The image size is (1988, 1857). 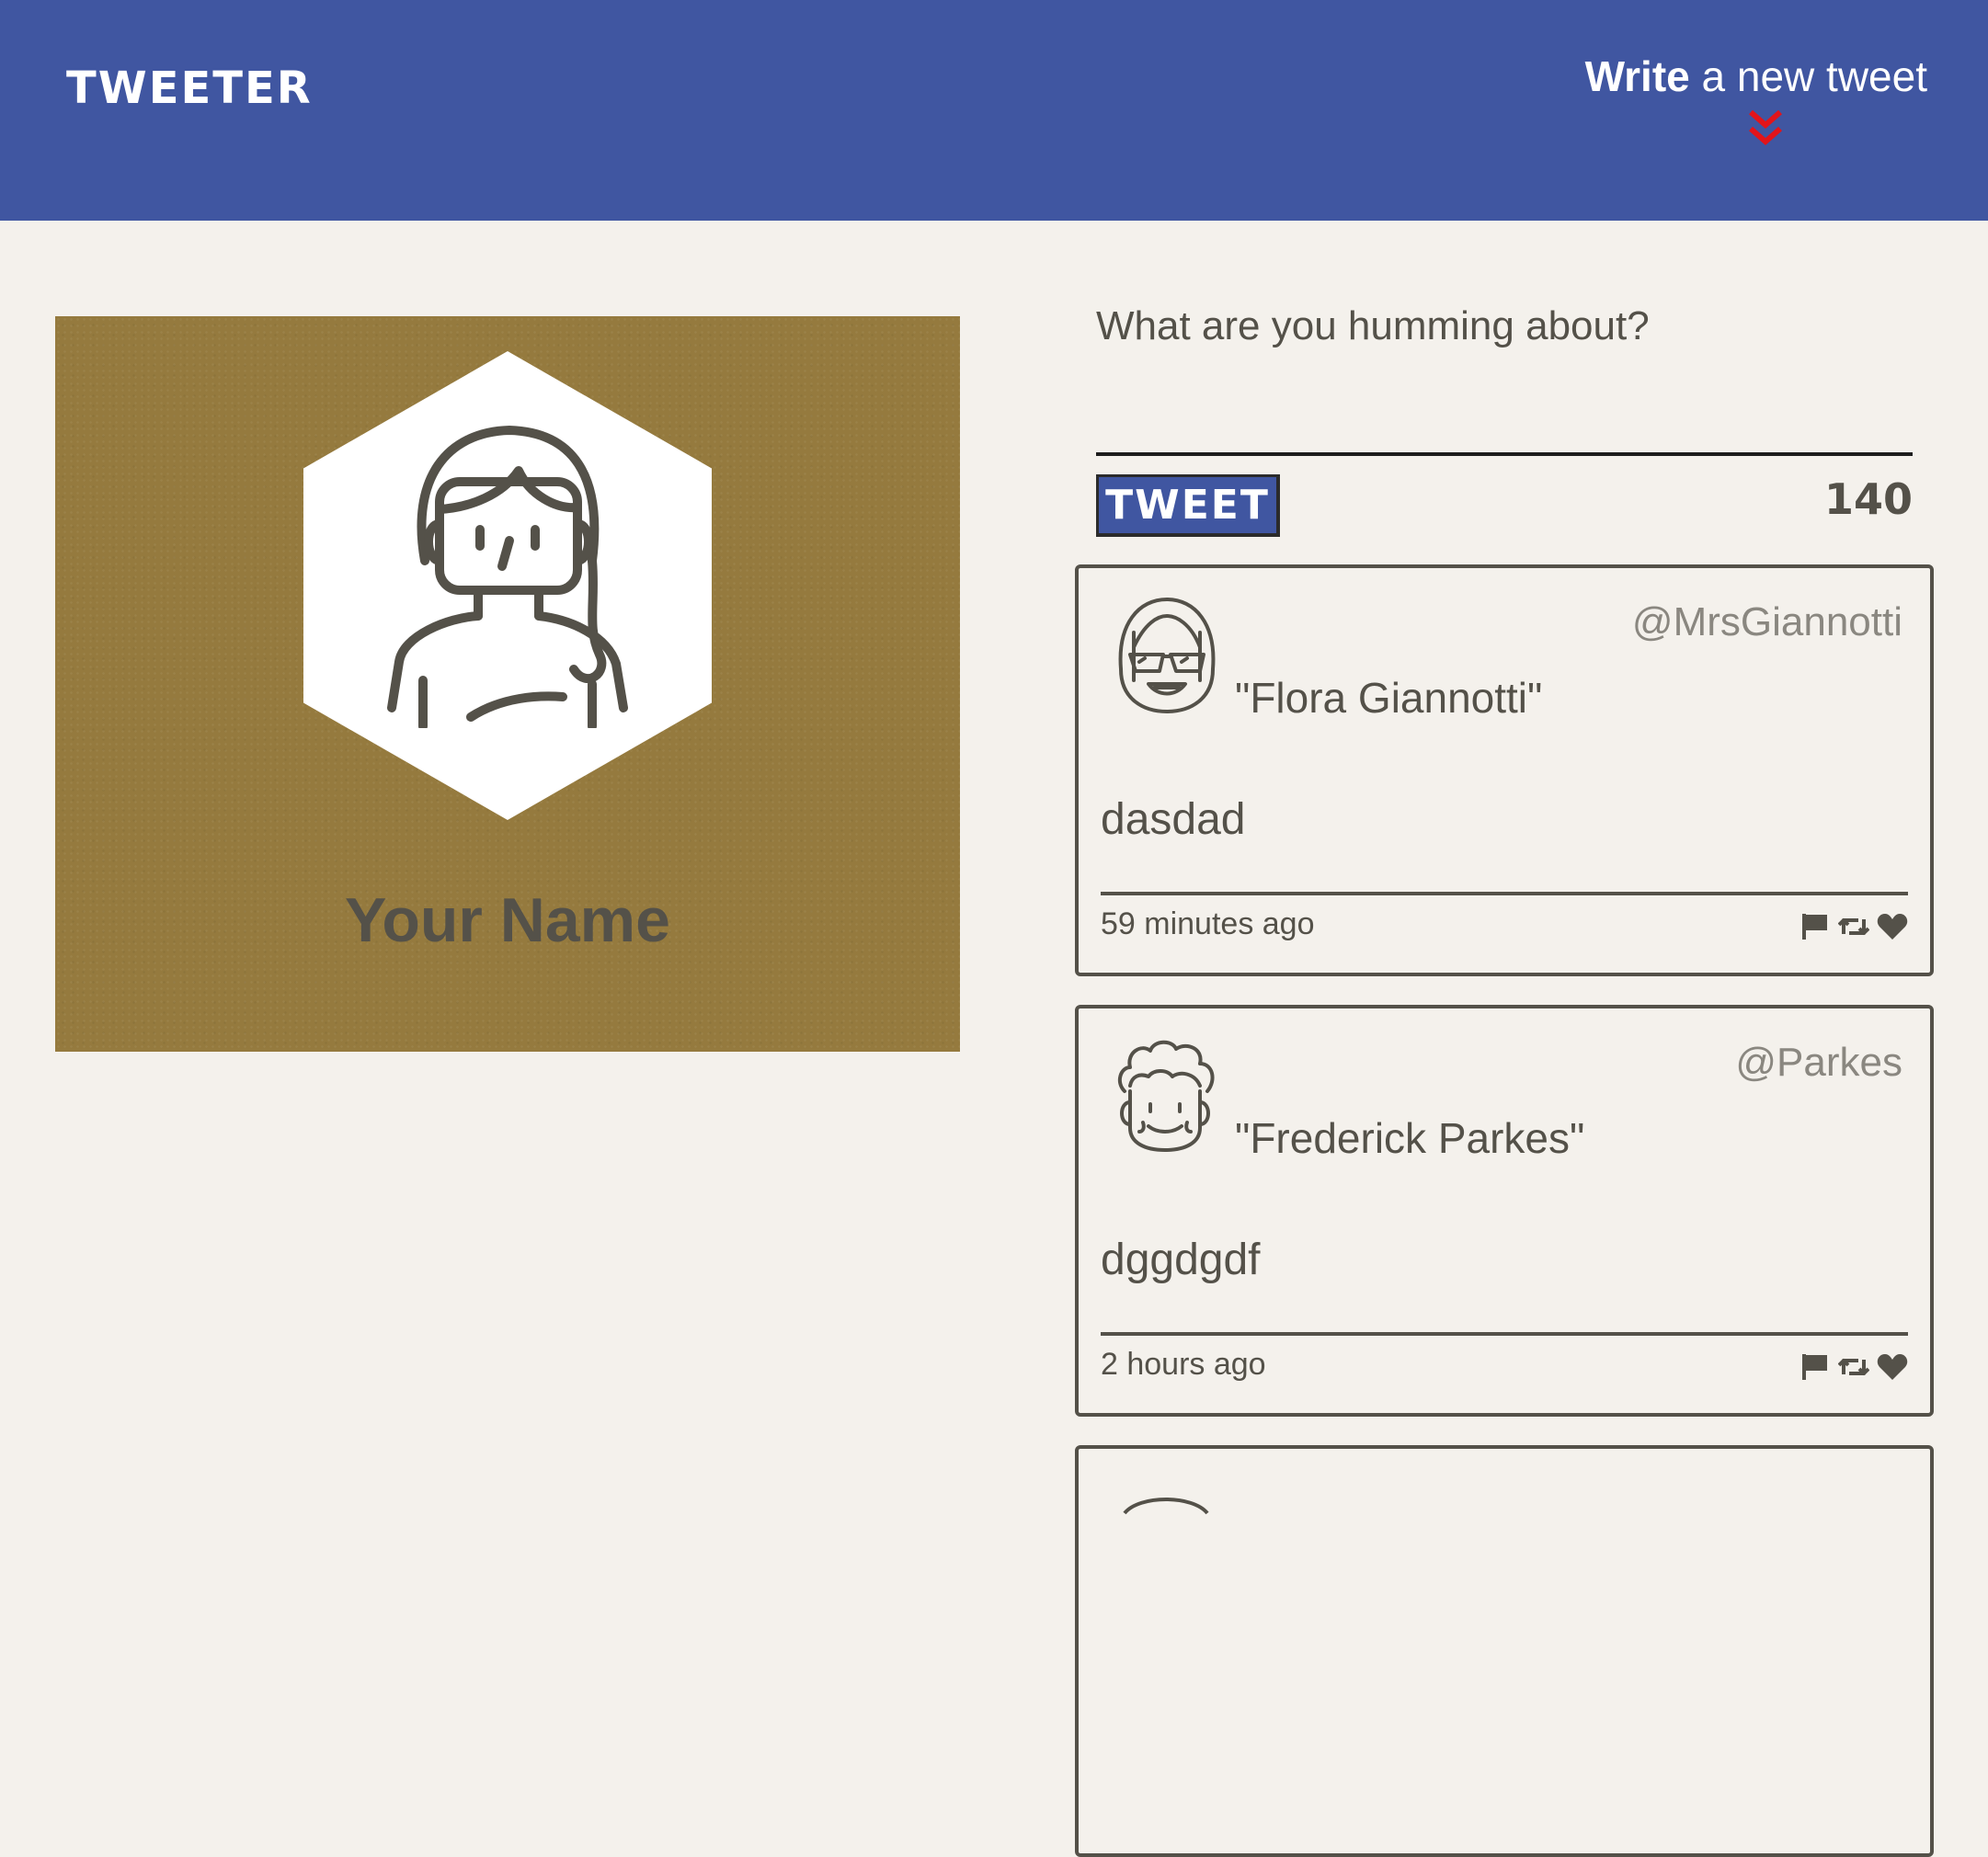 I want to click on profile-name: Your Name, so click(x=508, y=920).